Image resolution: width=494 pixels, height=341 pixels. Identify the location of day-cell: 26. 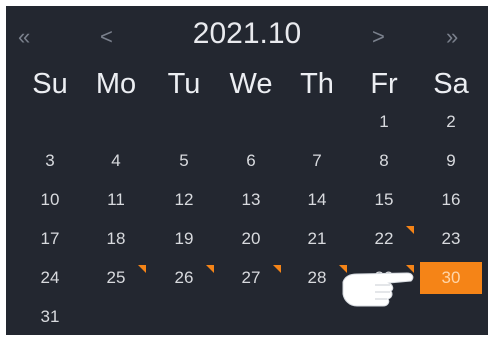
(184, 278).